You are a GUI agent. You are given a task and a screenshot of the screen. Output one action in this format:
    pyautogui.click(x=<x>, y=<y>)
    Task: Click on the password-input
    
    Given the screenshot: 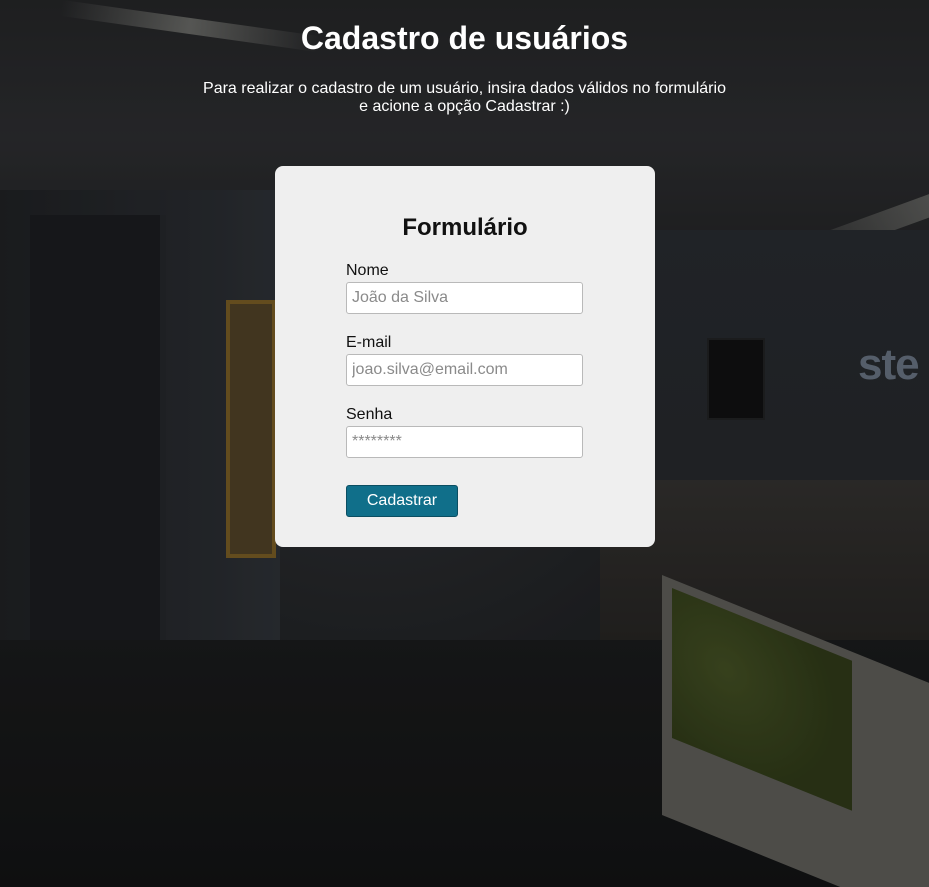 What is the action you would take?
    pyautogui.click(x=464, y=442)
    